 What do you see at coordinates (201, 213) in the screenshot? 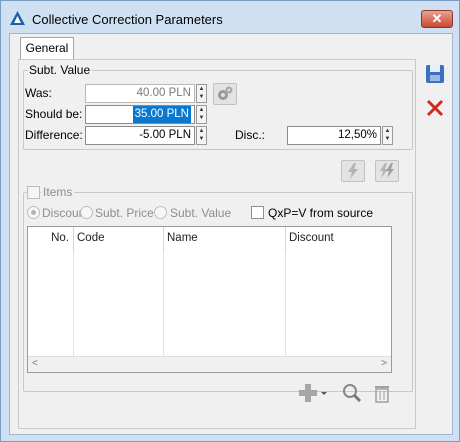
I see `radio-subt-value-label: Subt. Value` at bounding box center [201, 213].